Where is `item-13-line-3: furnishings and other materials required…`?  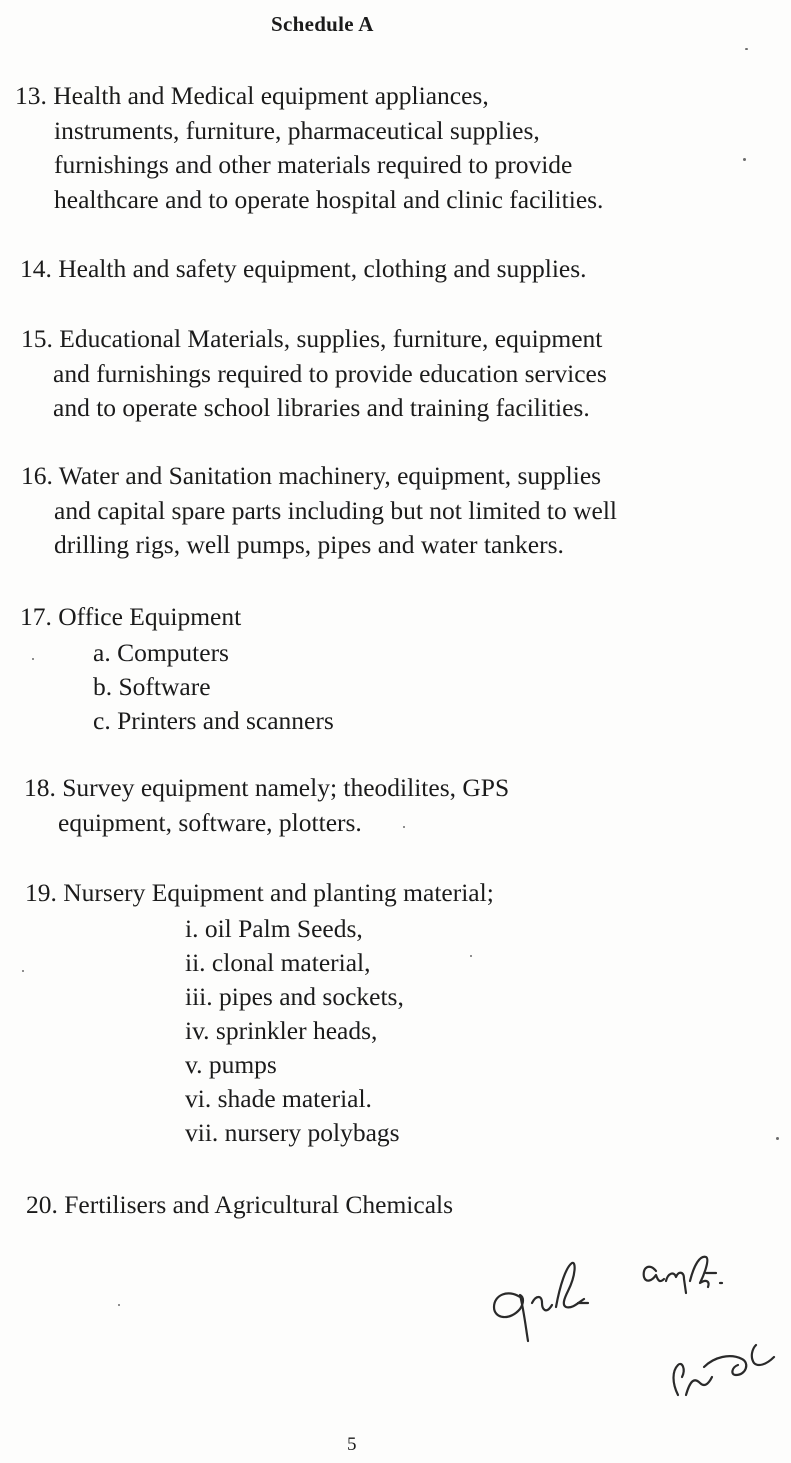 item-13-line-3: furnishings and other materials required… is located at coordinates (313, 164).